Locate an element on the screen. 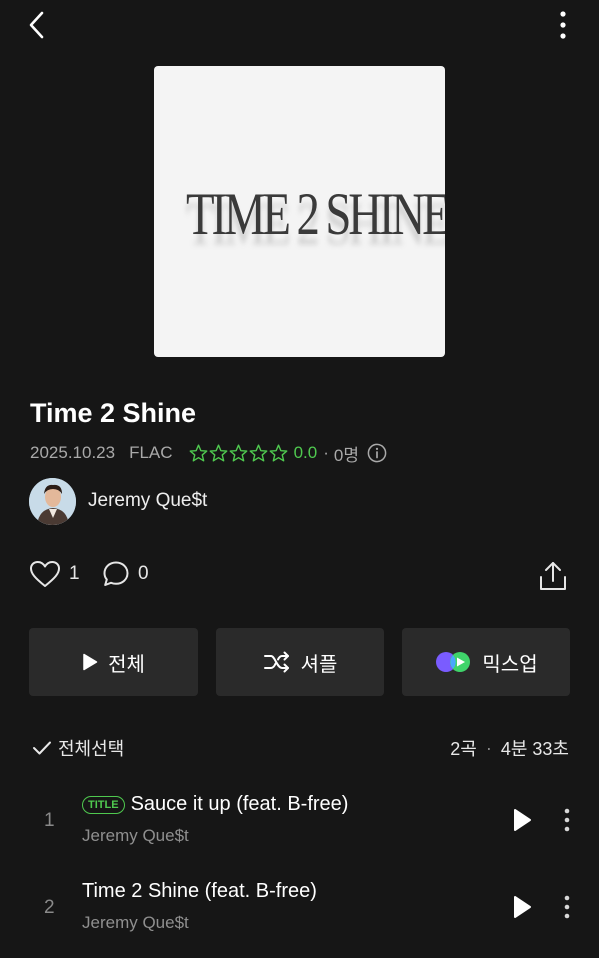 The height and width of the screenshot is (958, 599). mixup-label: 믹스업 is located at coordinates (510, 664).